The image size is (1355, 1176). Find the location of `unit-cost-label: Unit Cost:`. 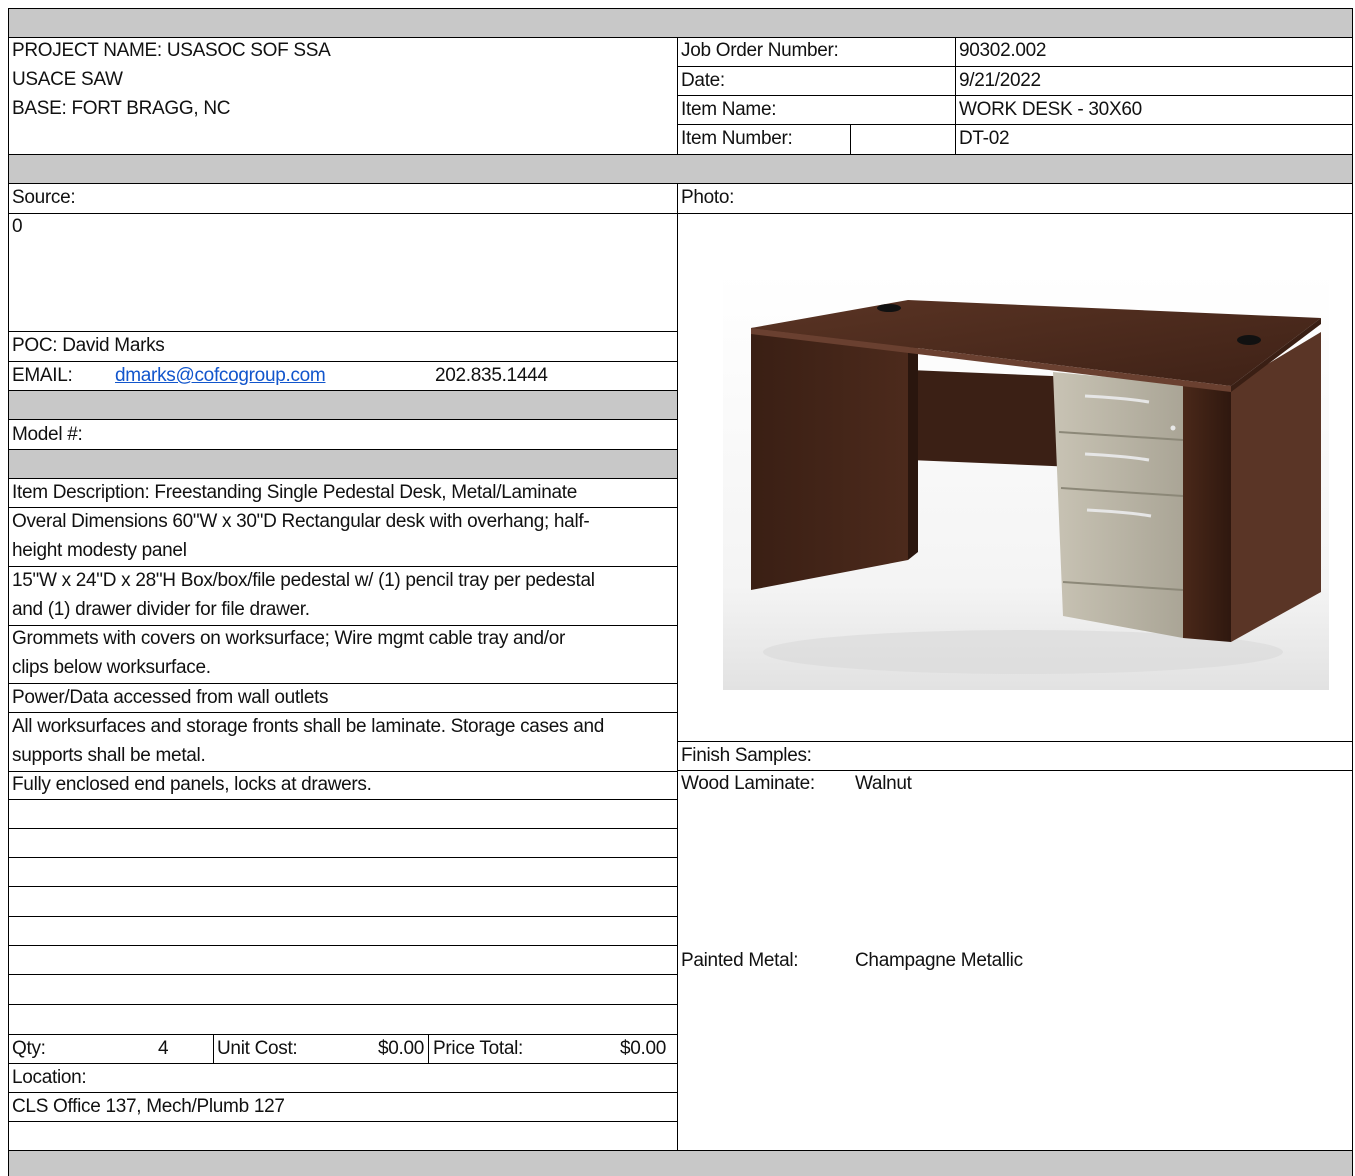

unit-cost-label: Unit Cost: is located at coordinates (257, 1048).